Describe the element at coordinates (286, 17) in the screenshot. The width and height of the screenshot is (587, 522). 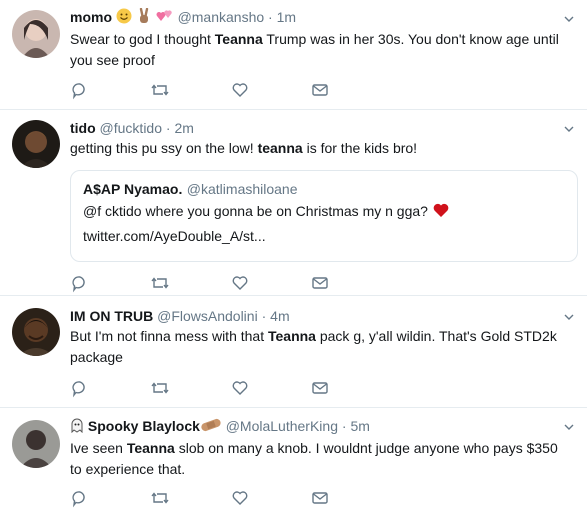
I see `tweet-timestamp: 1m` at that location.